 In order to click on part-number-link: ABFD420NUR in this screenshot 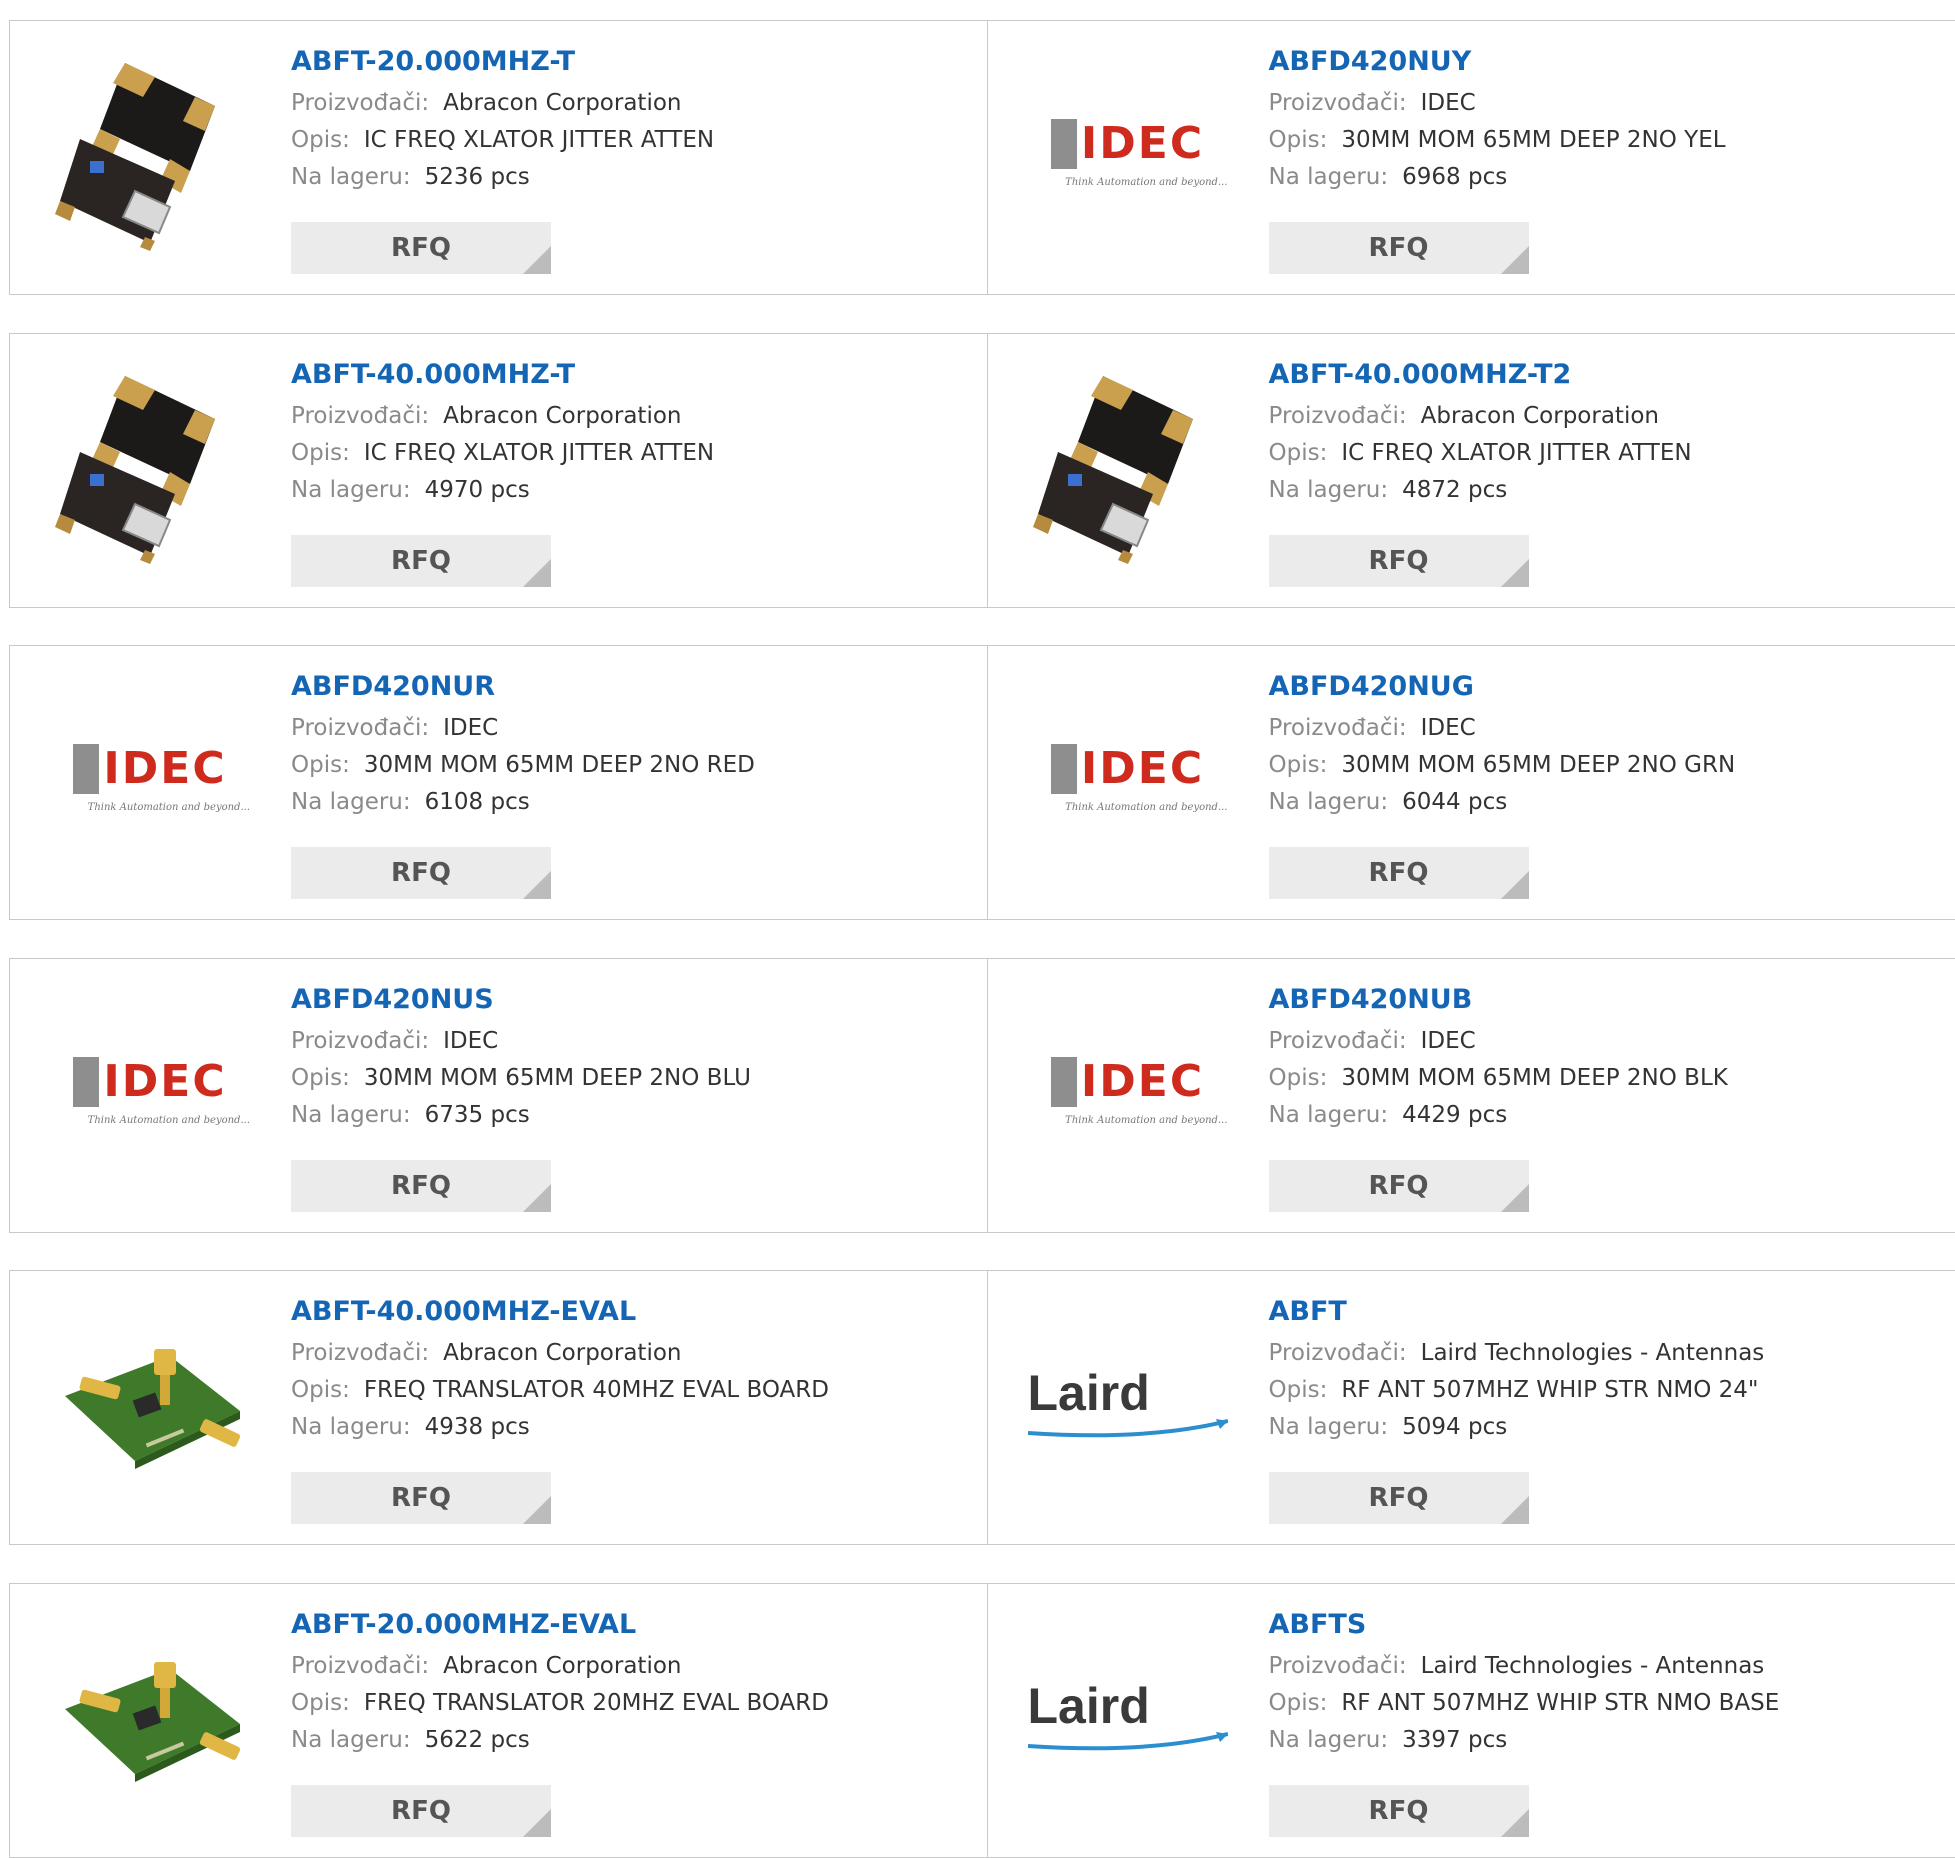, I will do `click(523, 690)`.